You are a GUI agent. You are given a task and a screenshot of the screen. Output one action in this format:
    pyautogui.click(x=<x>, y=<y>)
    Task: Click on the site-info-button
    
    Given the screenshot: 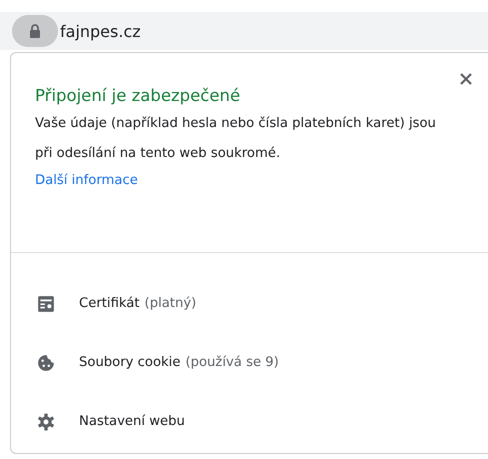 What is the action you would take?
    pyautogui.click(x=35, y=31)
    